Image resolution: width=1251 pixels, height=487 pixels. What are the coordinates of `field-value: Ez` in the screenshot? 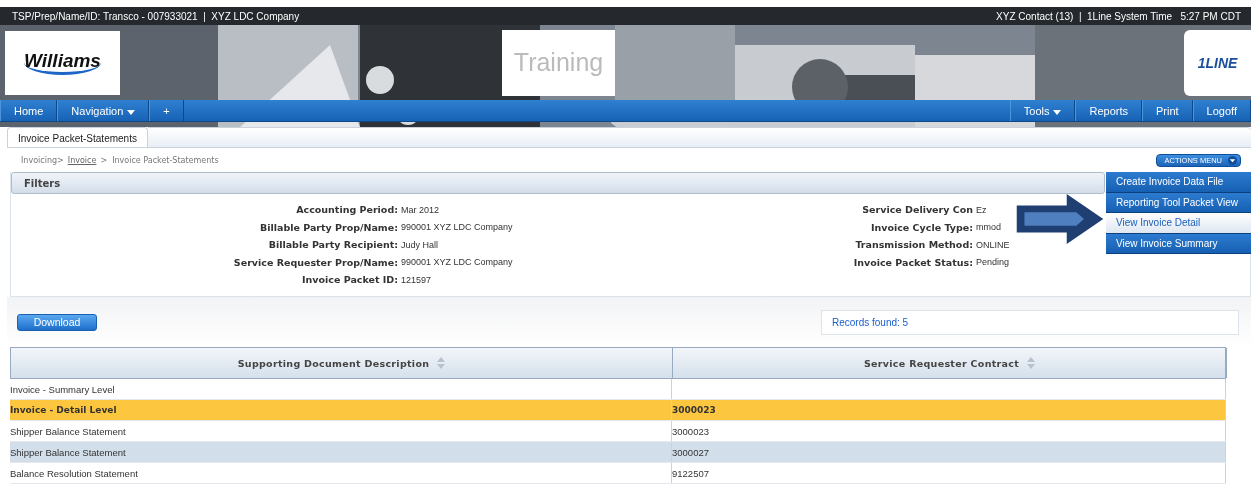 It's located at (981, 209).